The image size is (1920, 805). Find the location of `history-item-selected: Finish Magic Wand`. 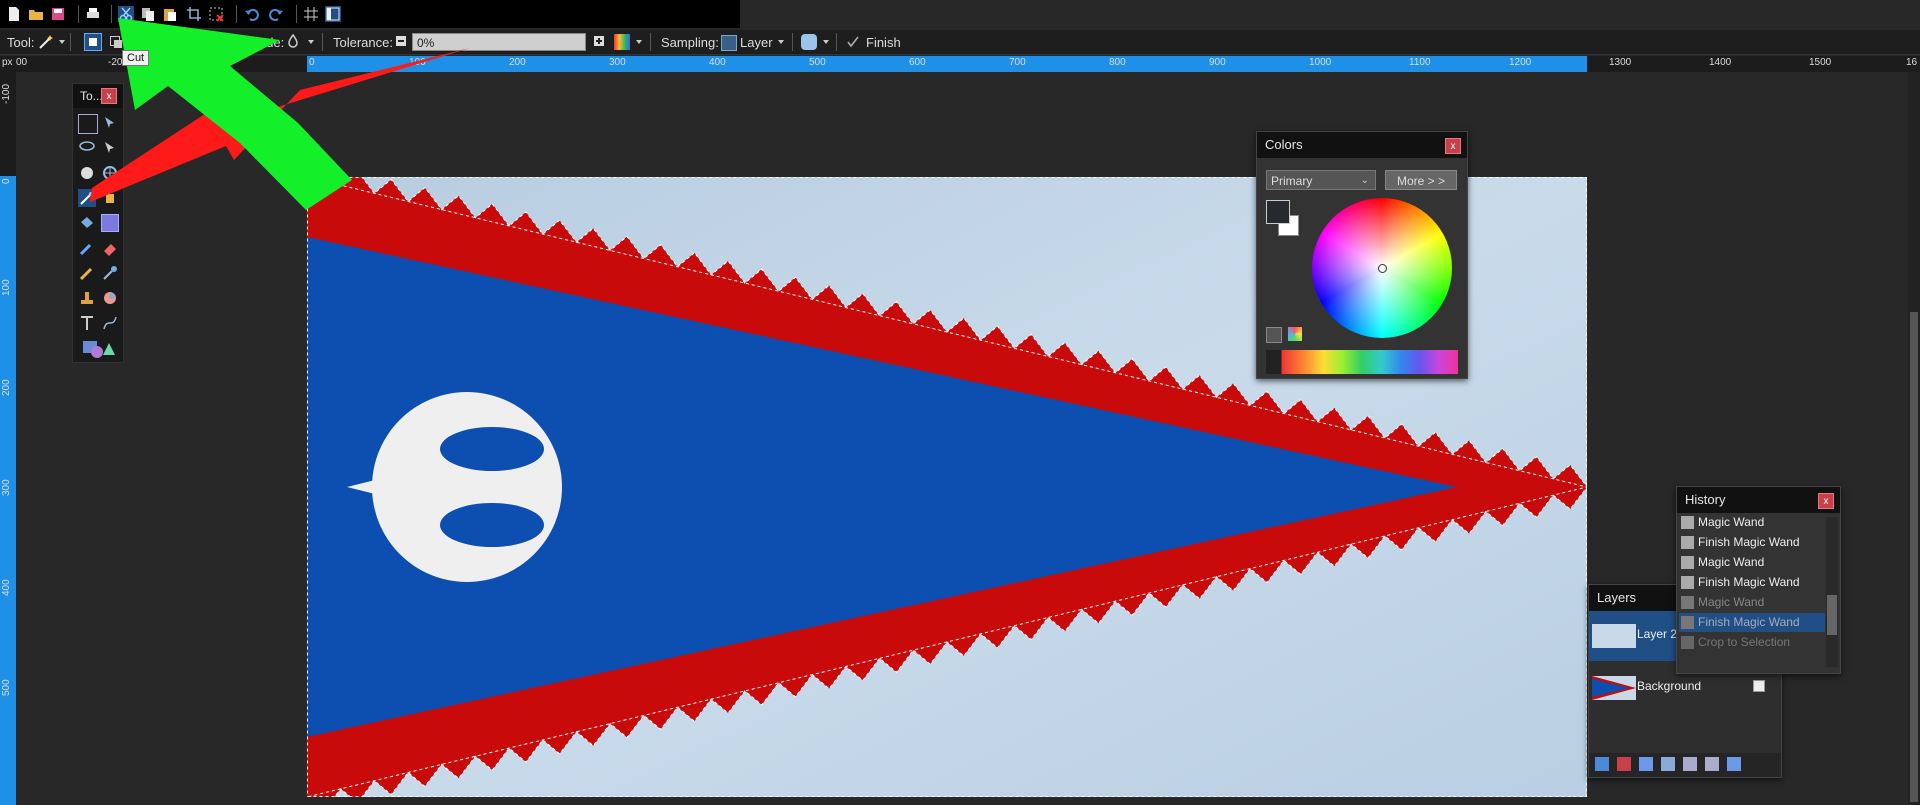

history-item-selected: Finish Magic Wand is located at coordinates (1752, 622).